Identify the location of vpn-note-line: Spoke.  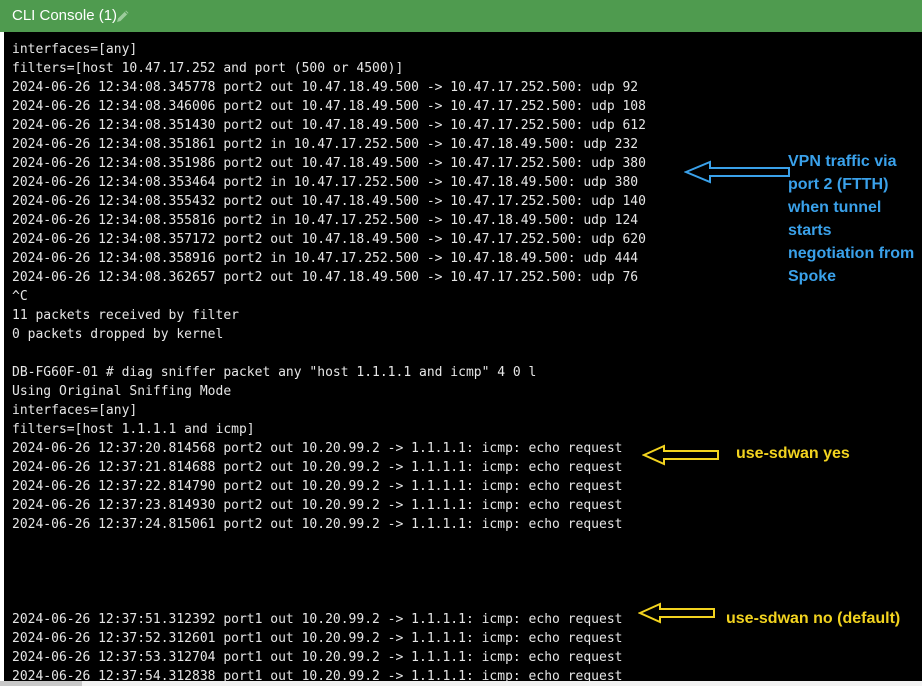
(812, 276).